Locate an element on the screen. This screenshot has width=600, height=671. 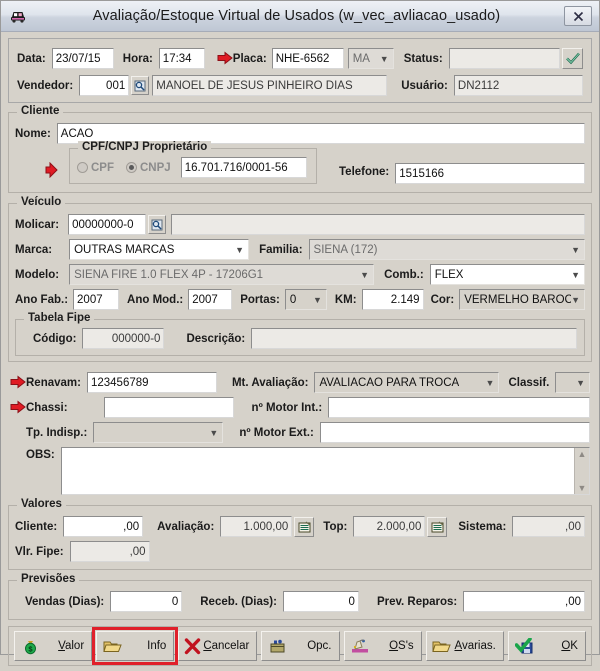
ano-mod-input: 2007 is located at coordinates (210, 299).